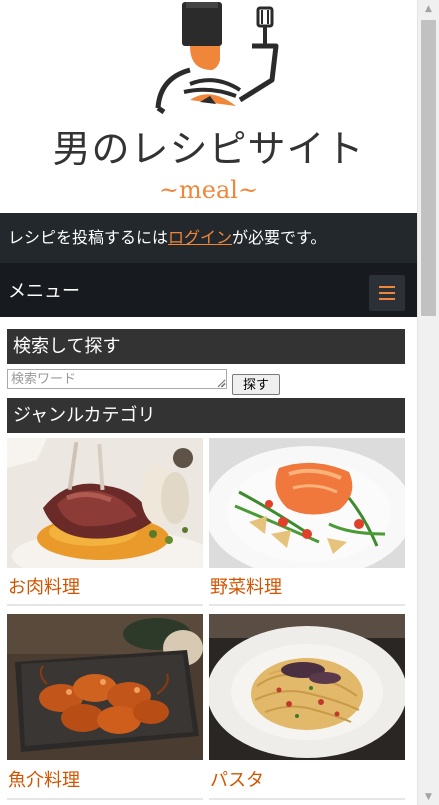  Describe the element at coordinates (105, 687) in the screenshot. I see `seafood-dish-image` at that location.